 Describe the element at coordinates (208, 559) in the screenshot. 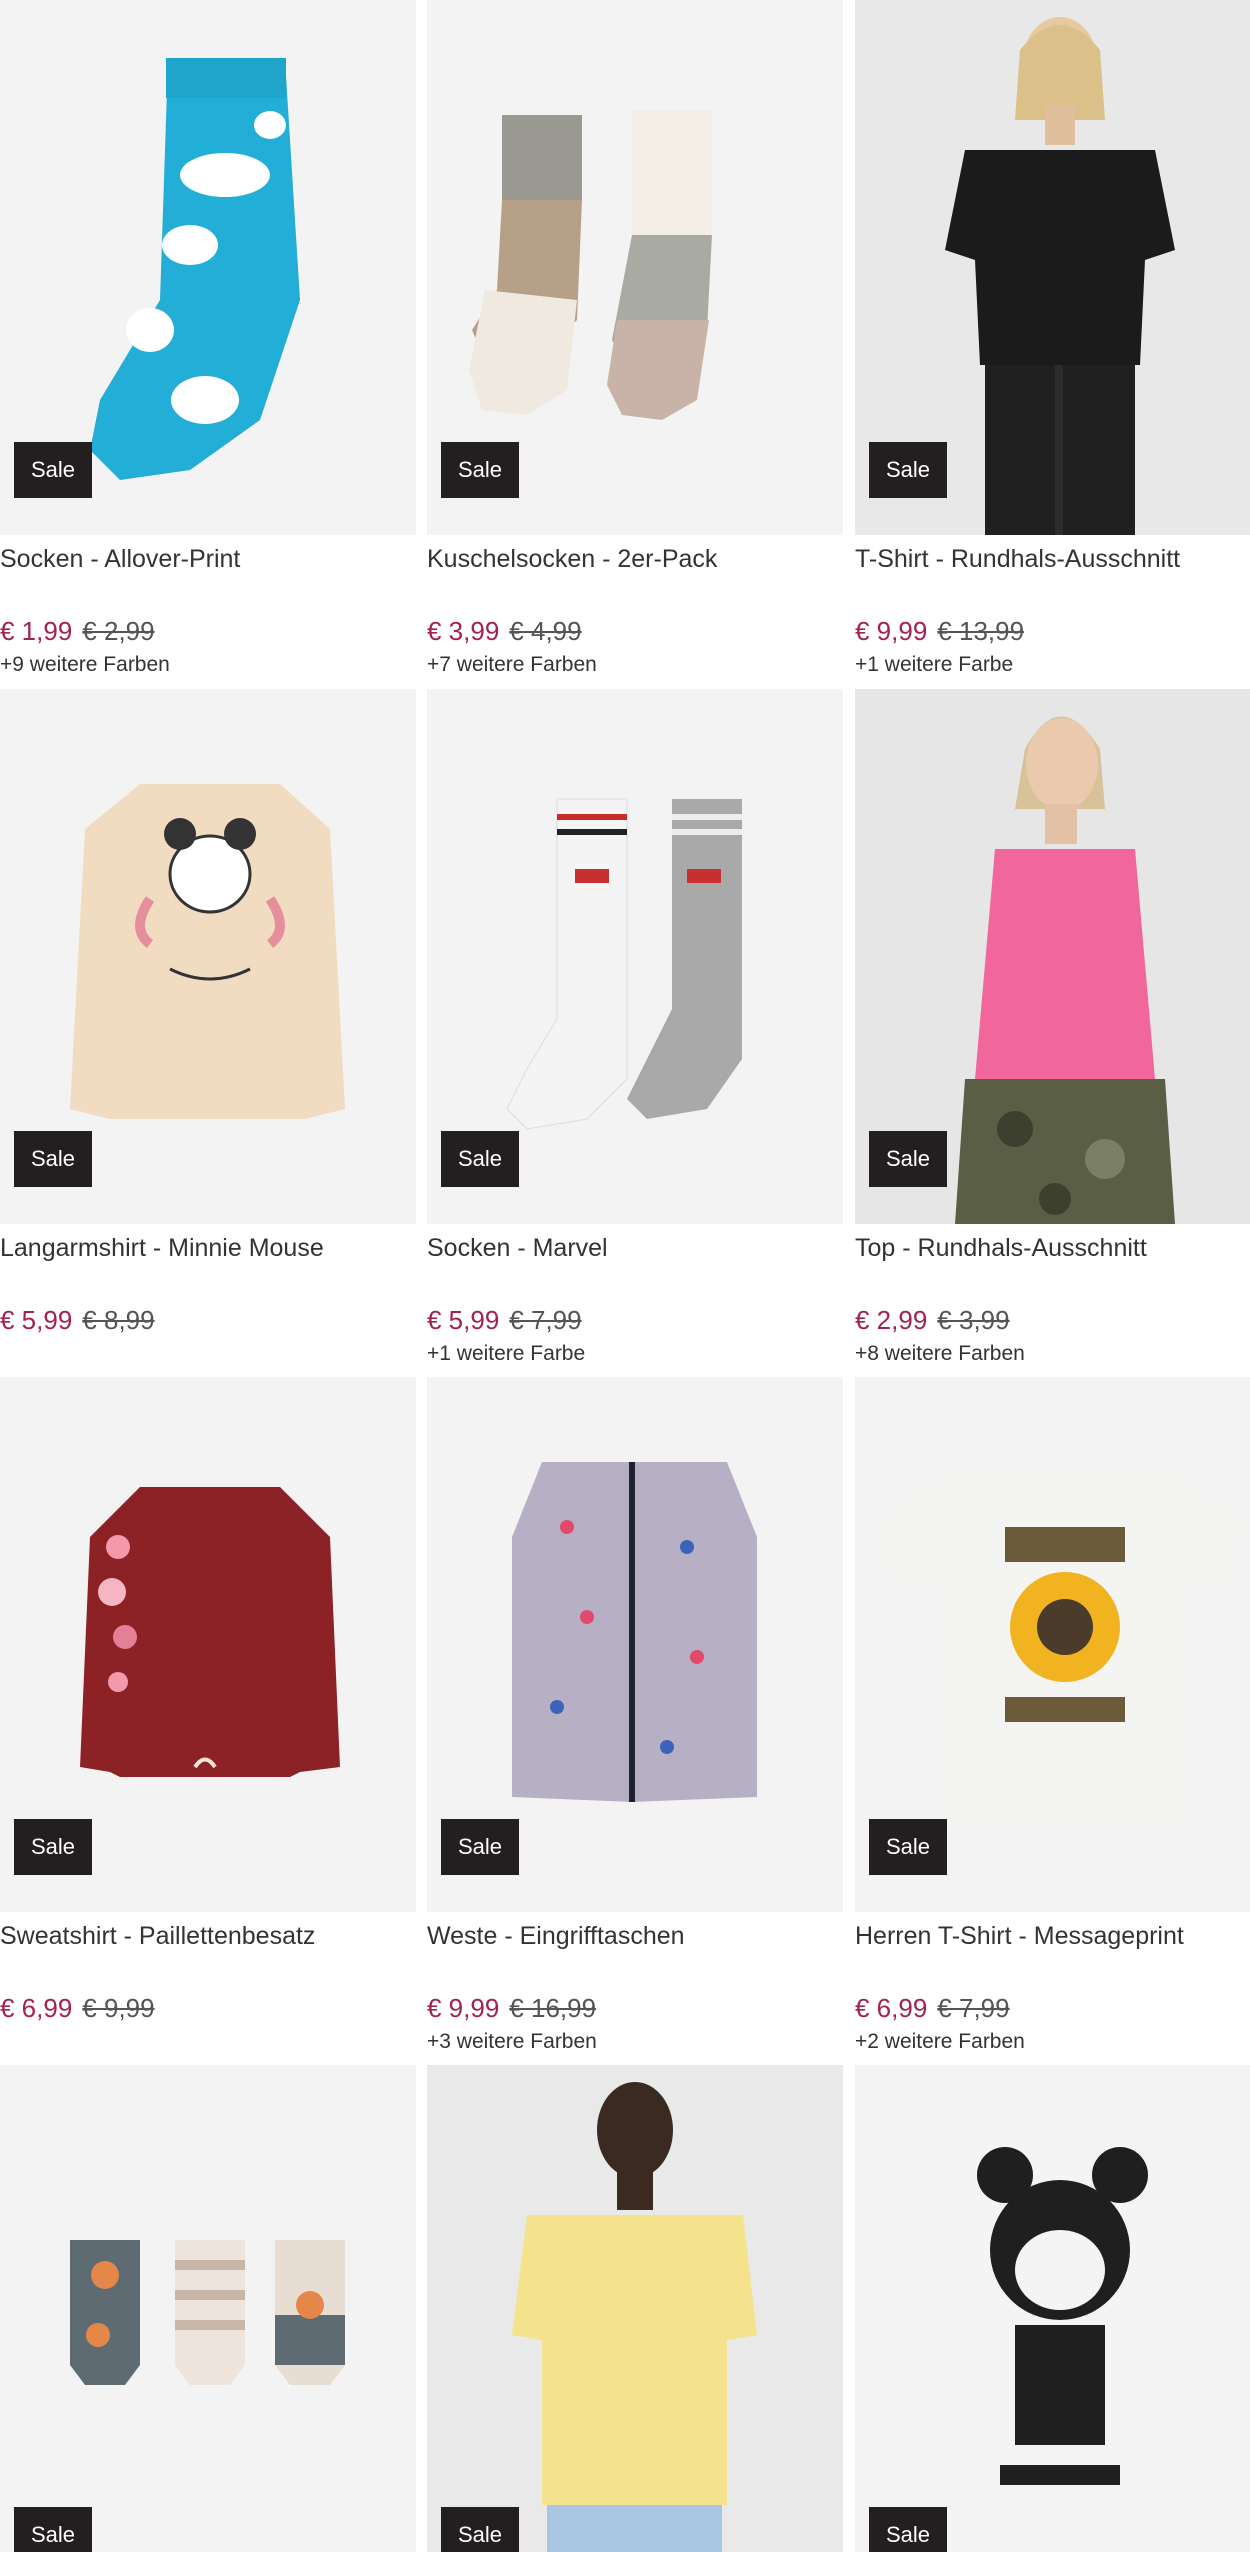

I see `product-name: Socken - Allover-Print` at that location.